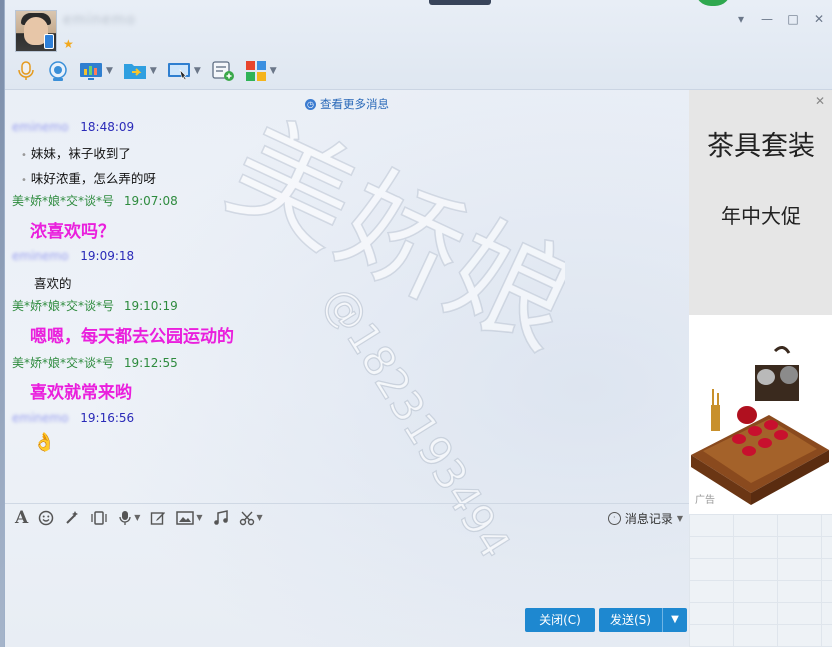 The image size is (832, 647). What do you see at coordinates (767, 19) in the screenshot?
I see `minimize-button: —` at bounding box center [767, 19].